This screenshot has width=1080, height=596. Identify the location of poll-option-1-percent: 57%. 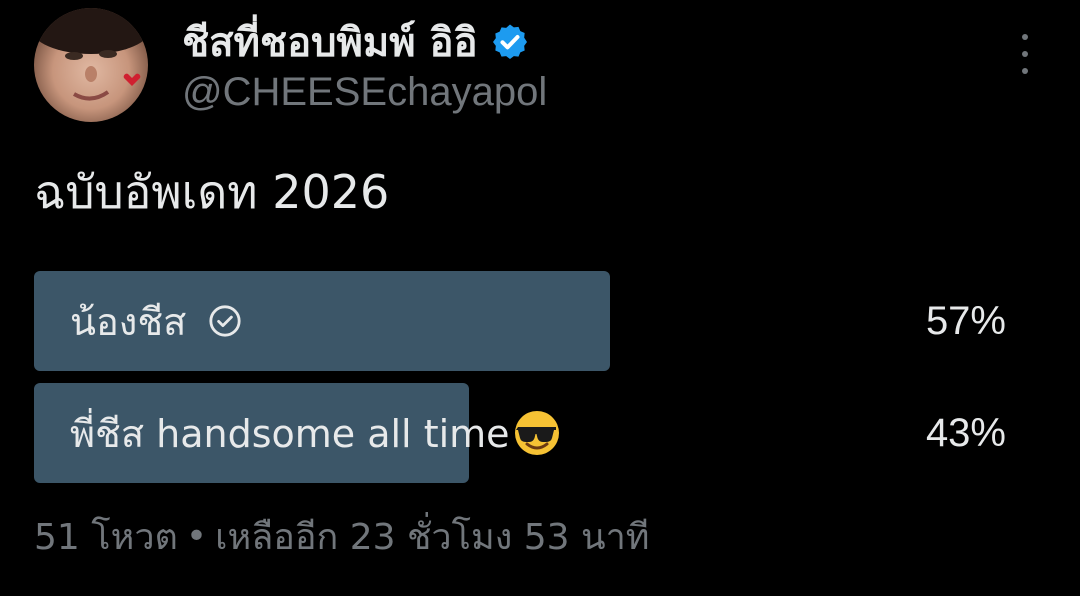
(965, 320).